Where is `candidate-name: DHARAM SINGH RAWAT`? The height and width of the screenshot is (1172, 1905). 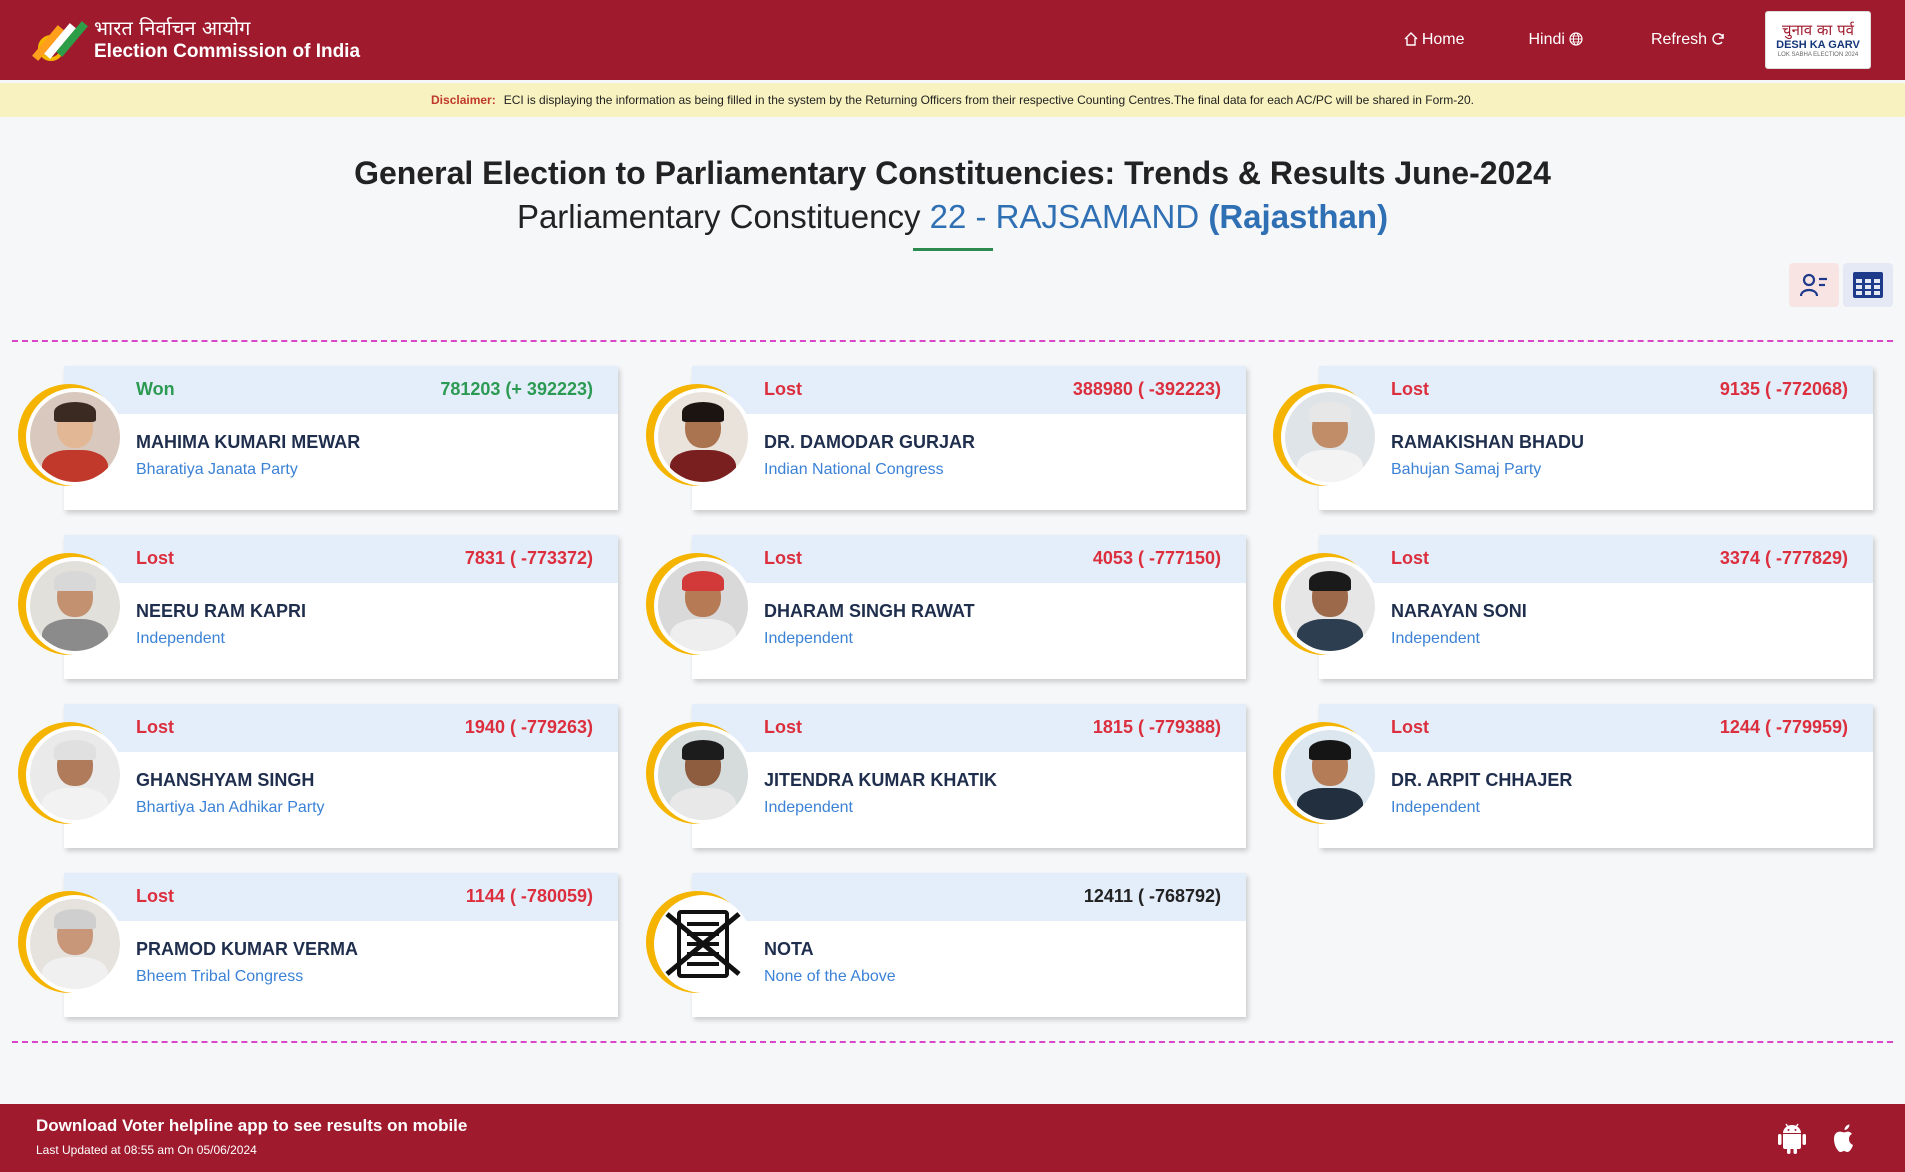
candidate-name: DHARAM SINGH RAWAT is located at coordinates (869, 611).